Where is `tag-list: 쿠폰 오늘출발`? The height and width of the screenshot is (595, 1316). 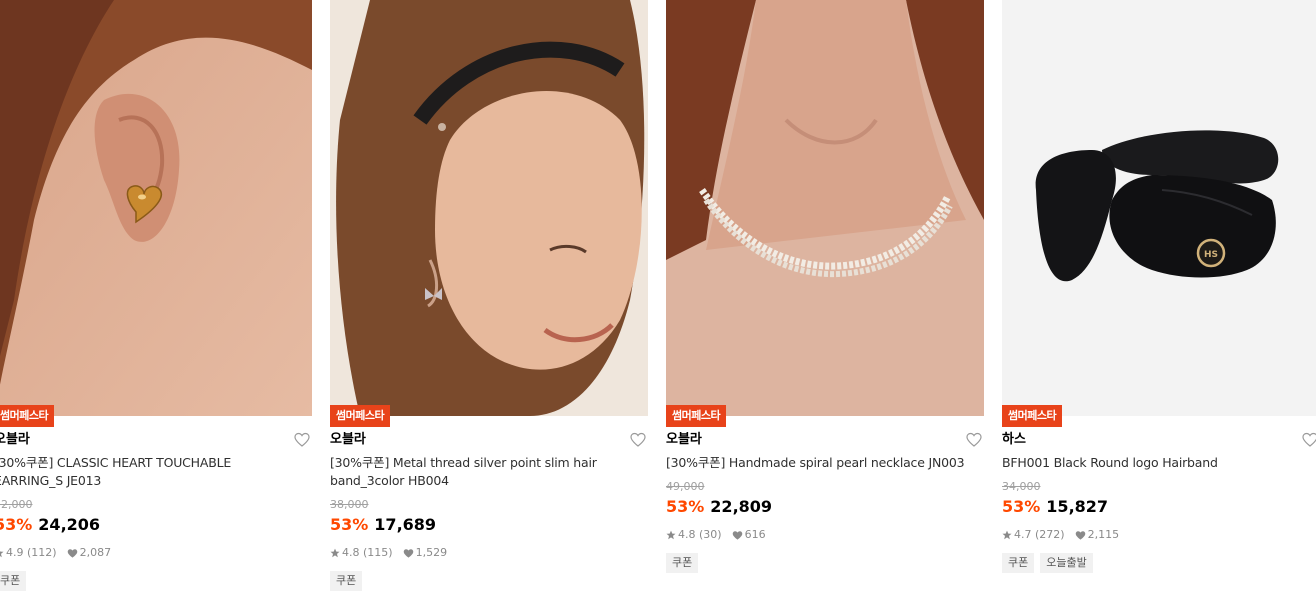 tag-list: 쿠폰 오늘출발 is located at coordinates (1047, 563).